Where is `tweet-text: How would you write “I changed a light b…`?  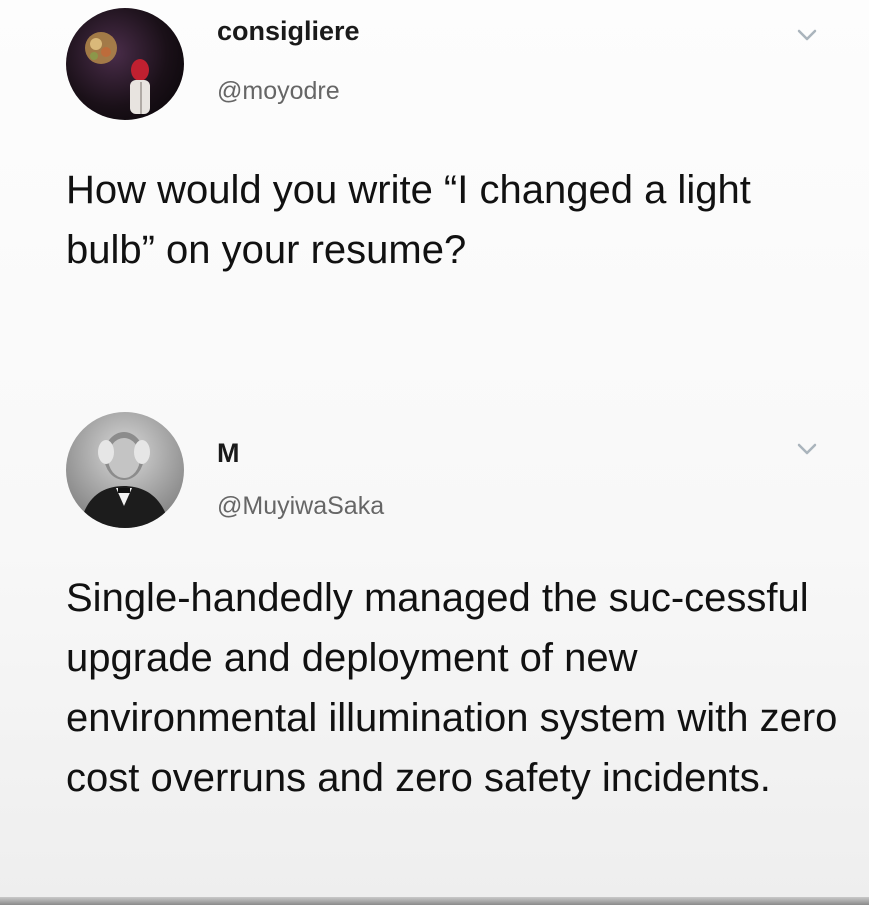
tweet-text: How would you write “I changed a light b… is located at coordinates (408, 220).